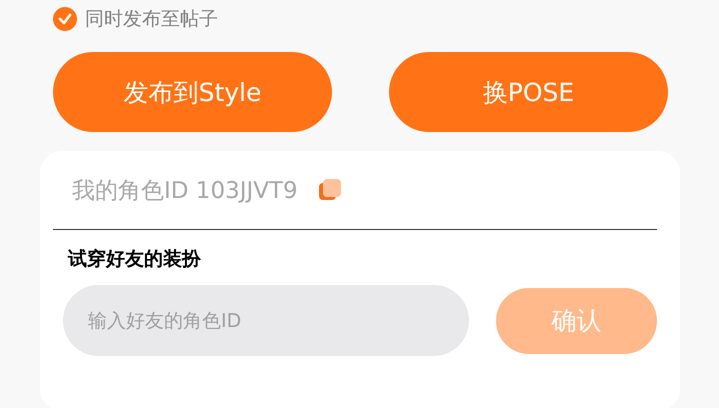 This screenshot has height=408, width=719. What do you see at coordinates (330, 190) in the screenshot?
I see `copy-icon` at bounding box center [330, 190].